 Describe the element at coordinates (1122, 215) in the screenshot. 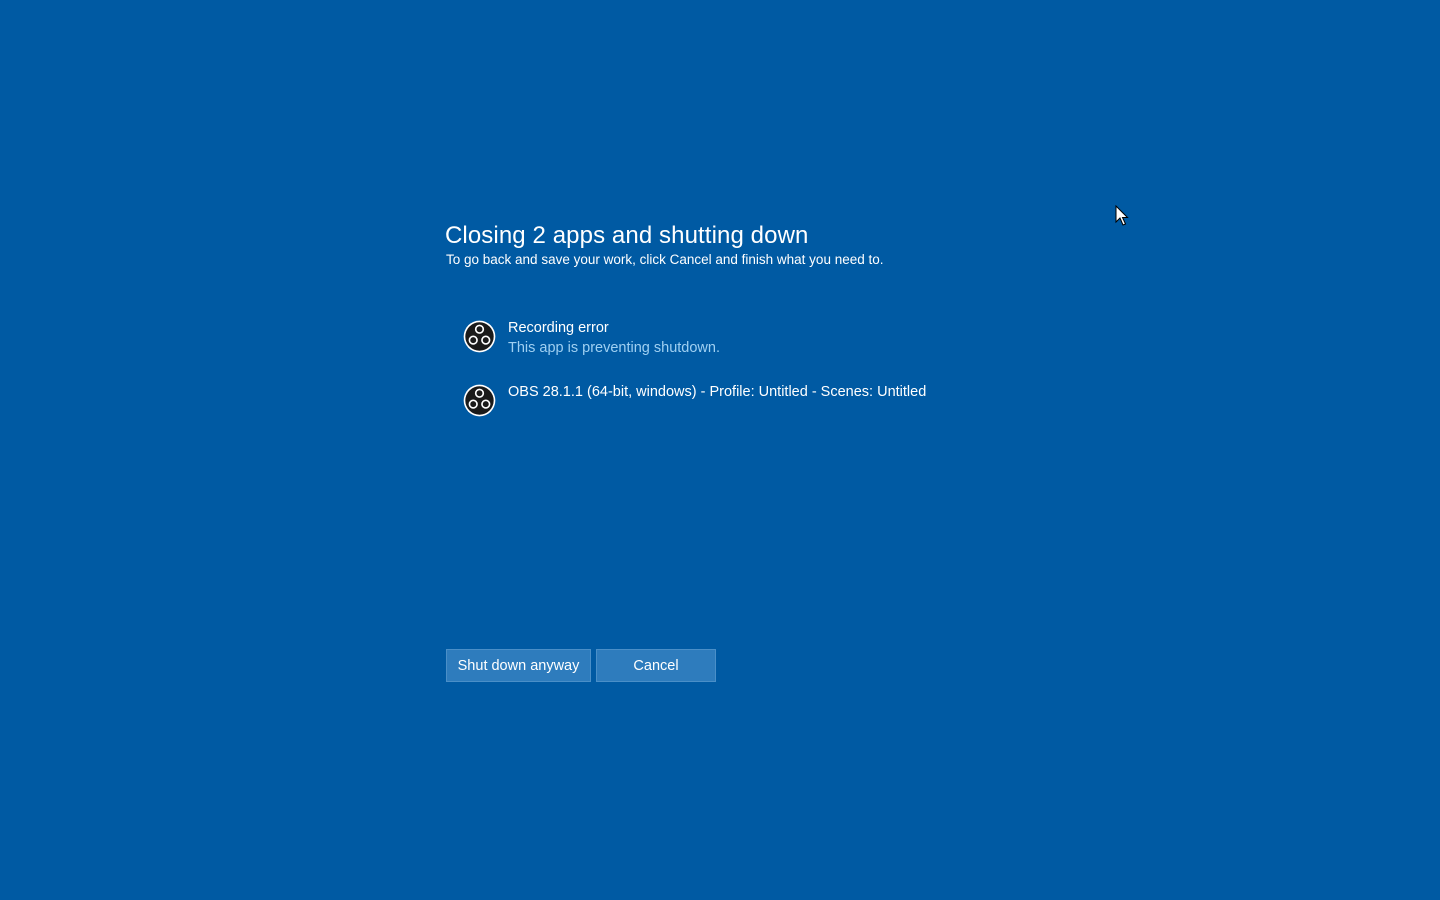

I see `mouse-pointer-icon` at that location.